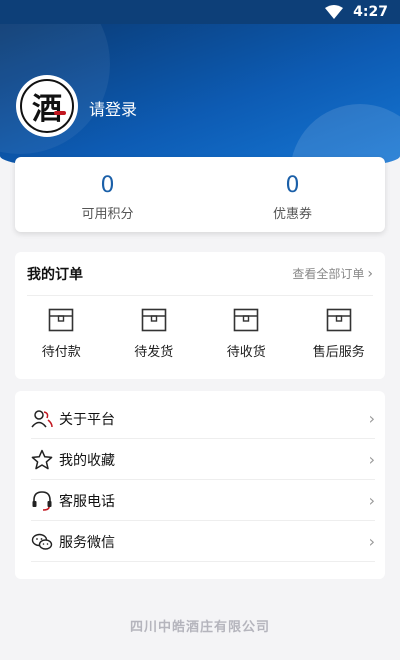 This screenshot has height=660, width=400. I want to click on view-all-orders-link: 查看全部订单 ›, so click(332, 273).